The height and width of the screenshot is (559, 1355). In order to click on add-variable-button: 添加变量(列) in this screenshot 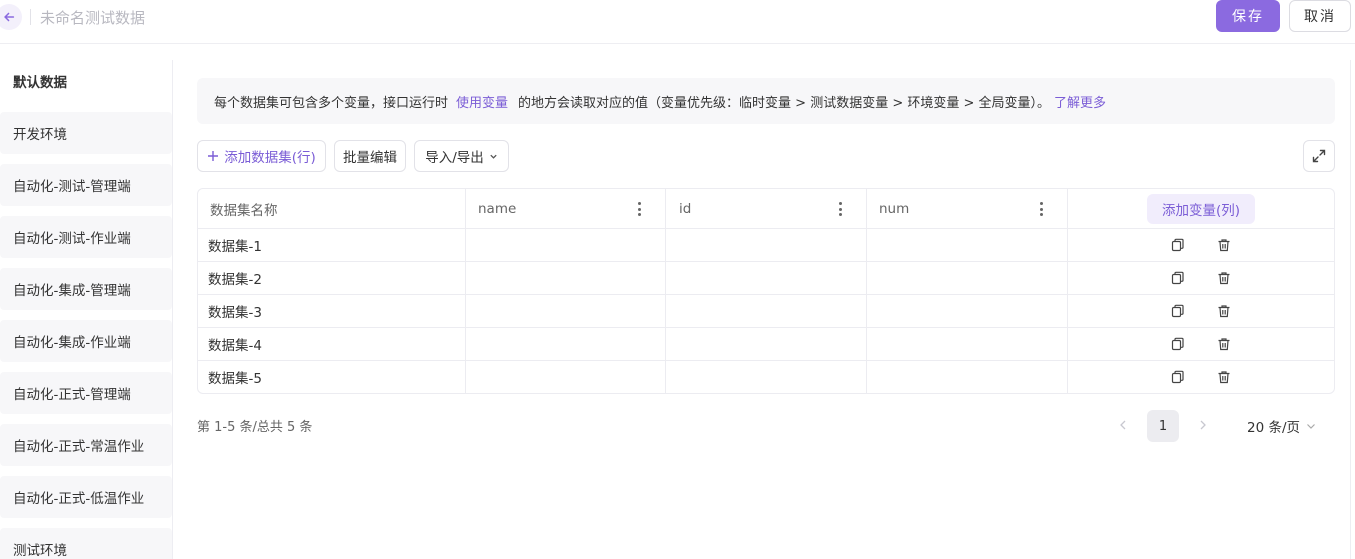, I will do `click(1201, 209)`.